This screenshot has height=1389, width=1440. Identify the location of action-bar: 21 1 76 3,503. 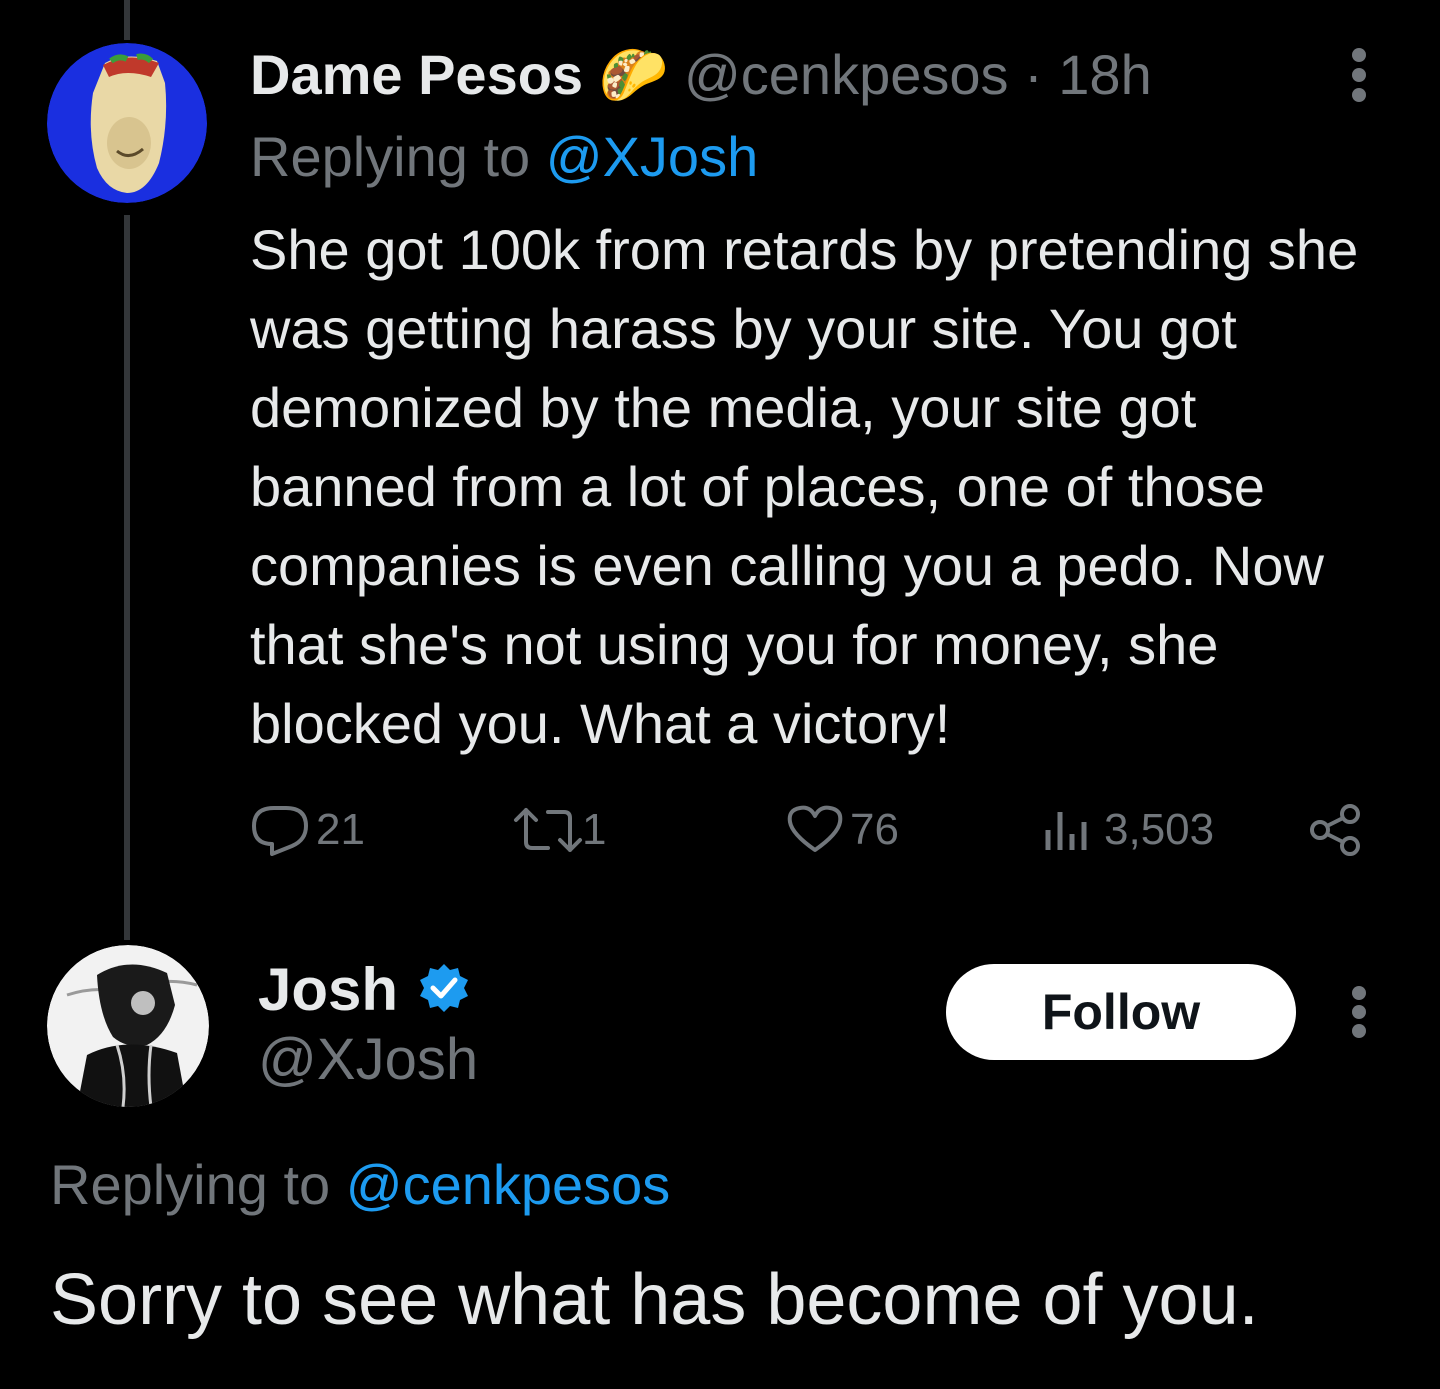
(810, 830).